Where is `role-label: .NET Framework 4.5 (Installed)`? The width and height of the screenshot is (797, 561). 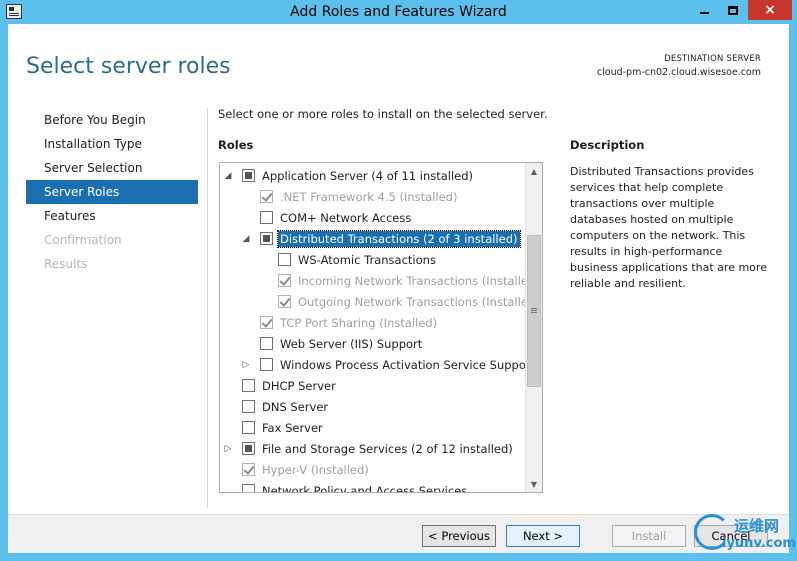 role-label: .NET Framework 4.5 (Installed) is located at coordinates (369, 196).